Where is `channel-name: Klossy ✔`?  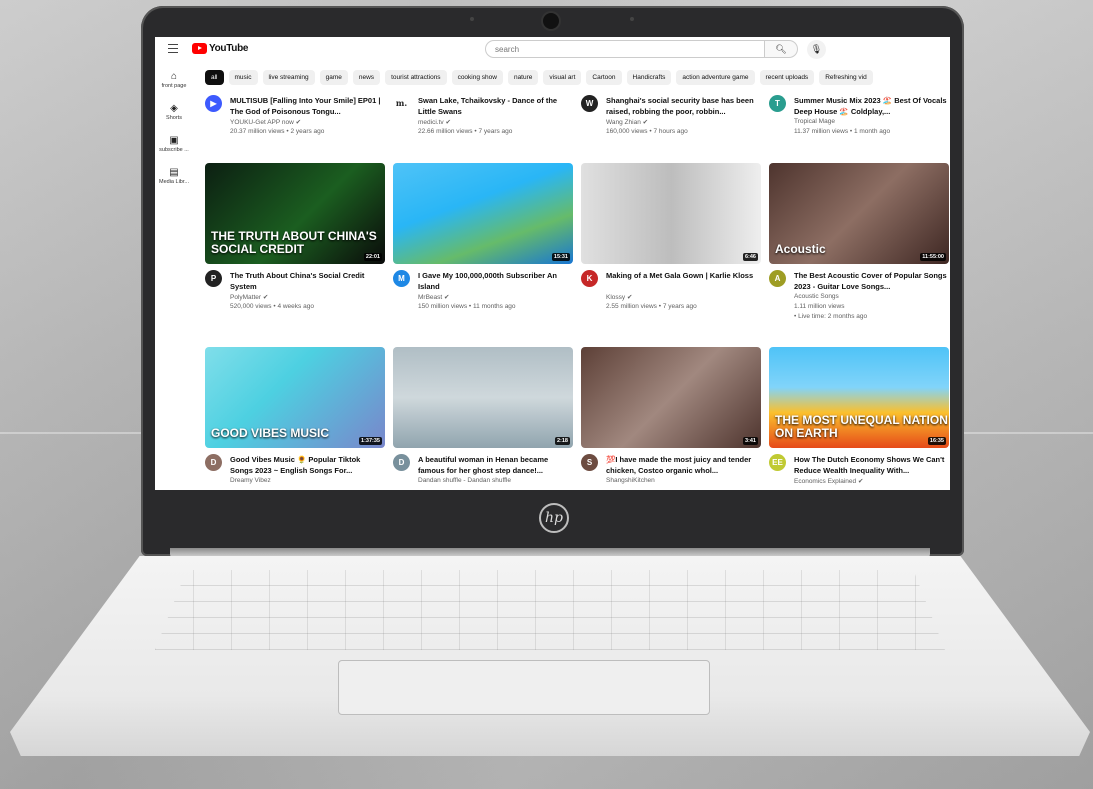 channel-name: Klossy ✔ is located at coordinates (619, 297).